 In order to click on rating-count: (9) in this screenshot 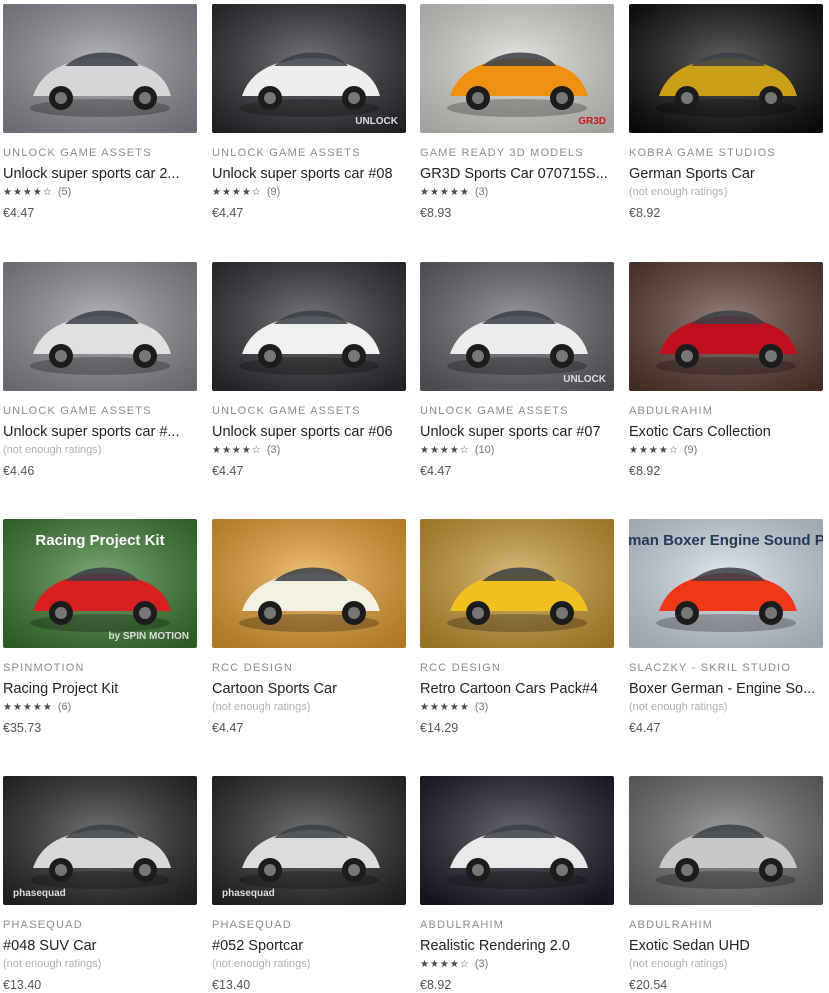, I will do `click(690, 450)`.